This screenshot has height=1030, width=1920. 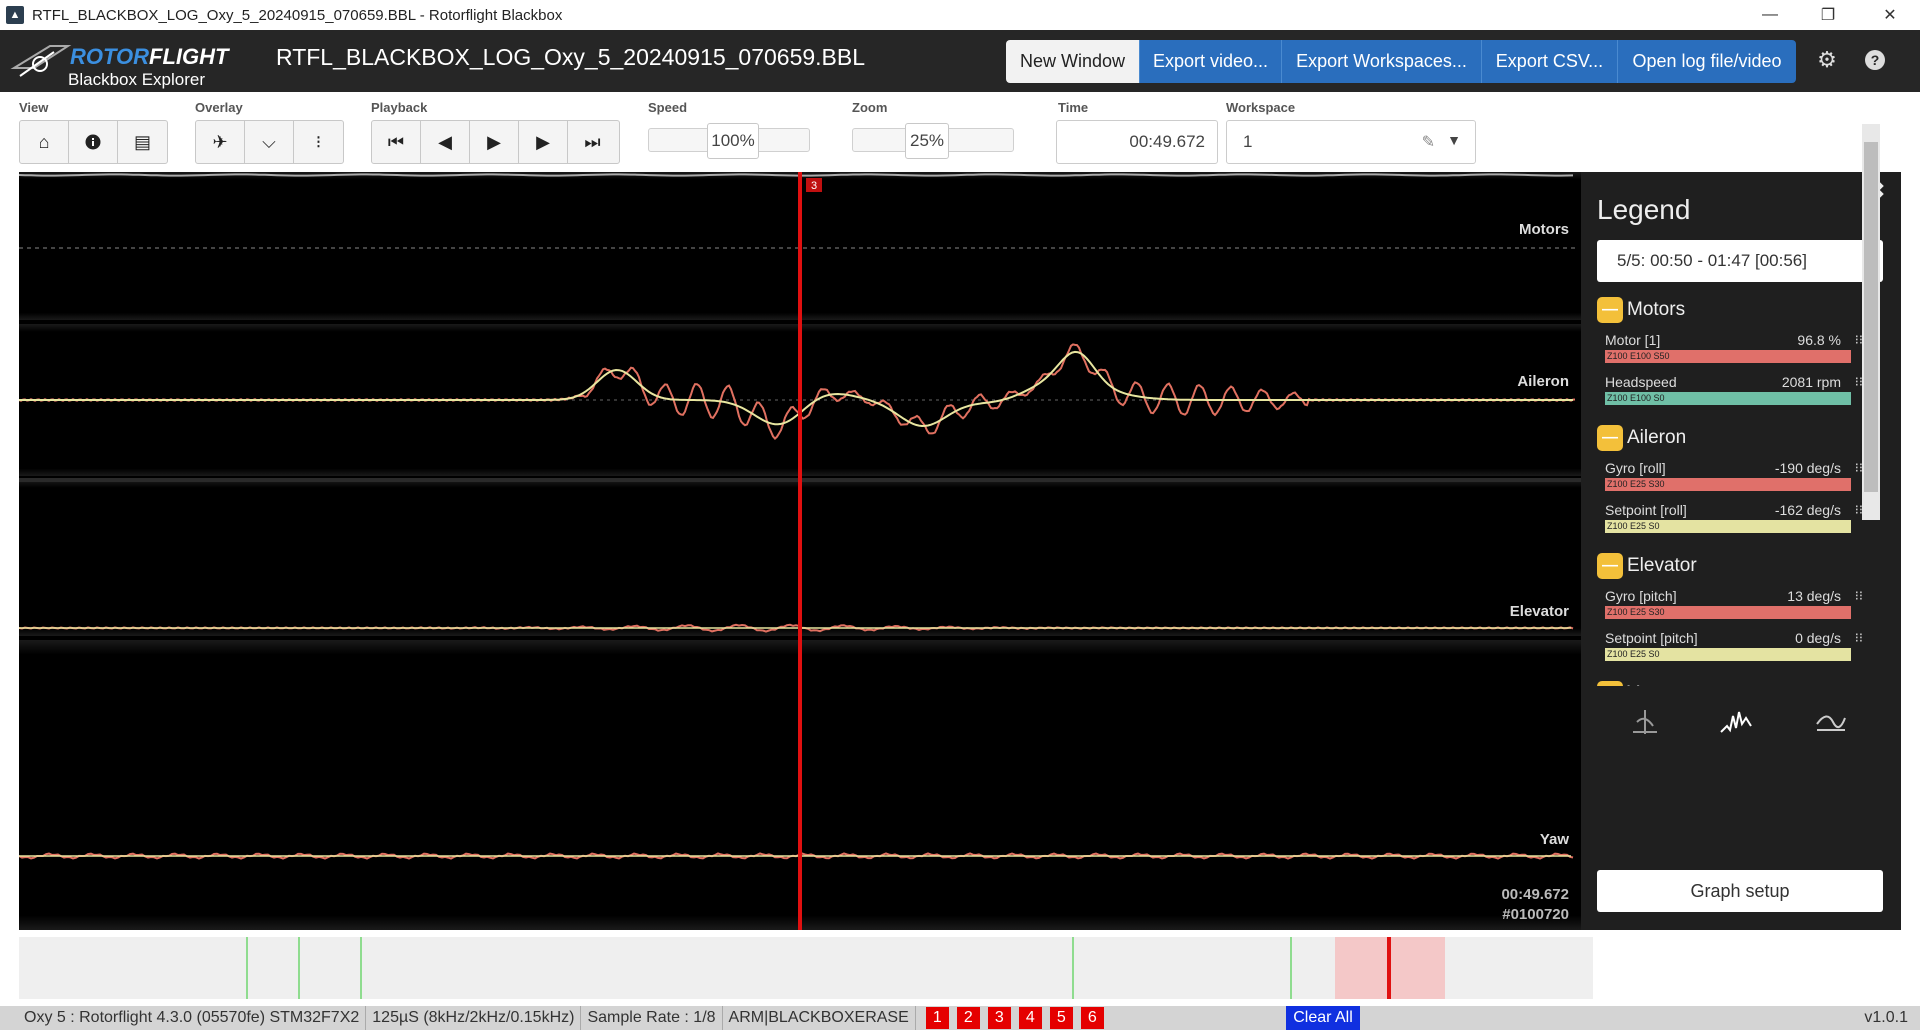 I want to click on cursor-frame-readout: #0100720, so click(x=1535, y=914).